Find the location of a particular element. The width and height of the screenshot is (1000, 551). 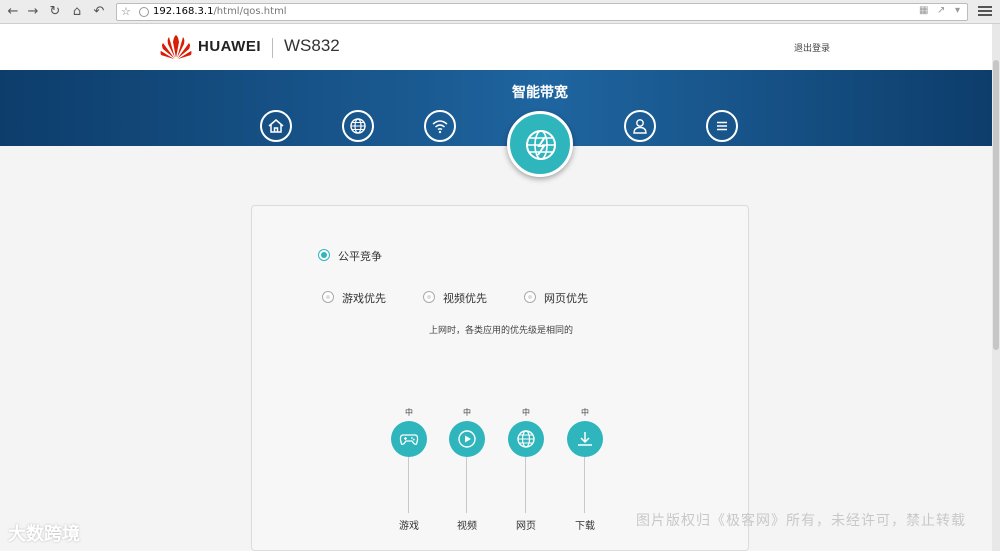

home-browser-icon: ⌂ is located at coordinates (77, 12).